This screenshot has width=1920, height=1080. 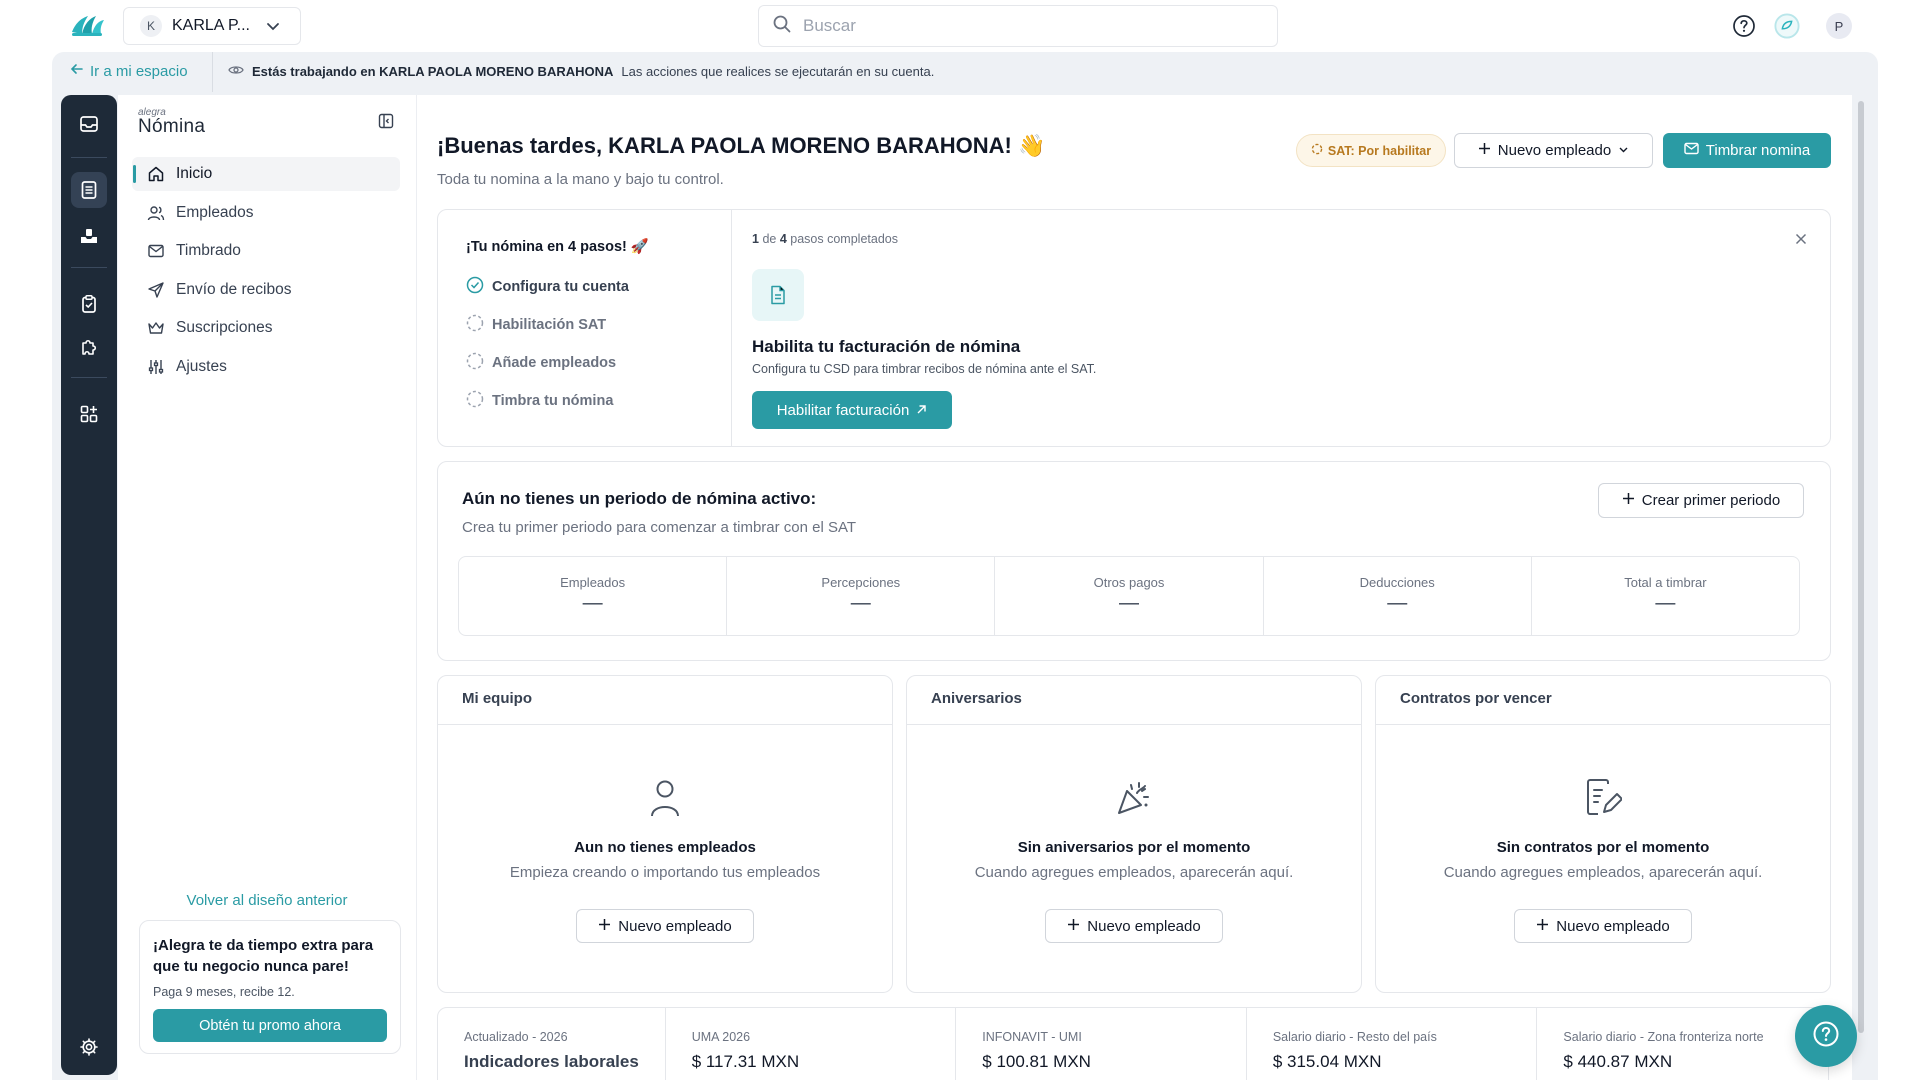 I want to click on help-chat-button, so click(x=1826, y=1036).